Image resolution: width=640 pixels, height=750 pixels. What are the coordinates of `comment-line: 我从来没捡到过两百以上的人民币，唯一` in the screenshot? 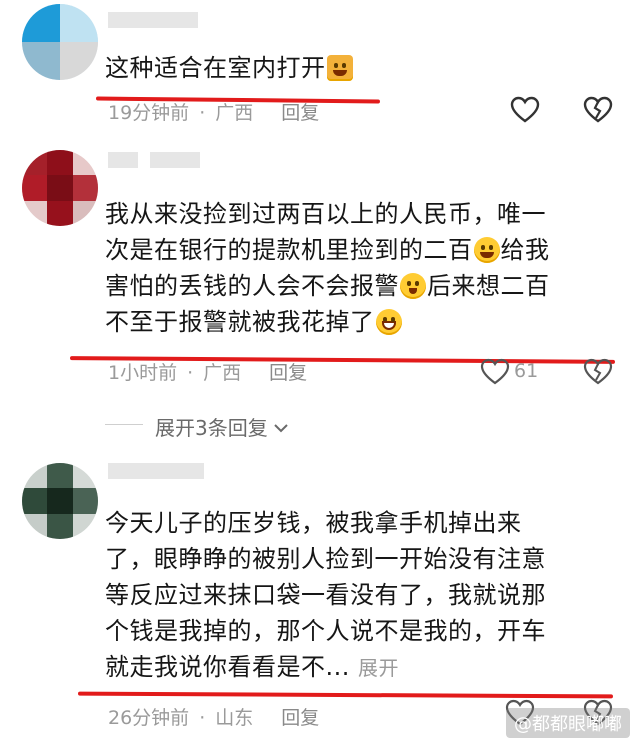 It's located at (325, 214).